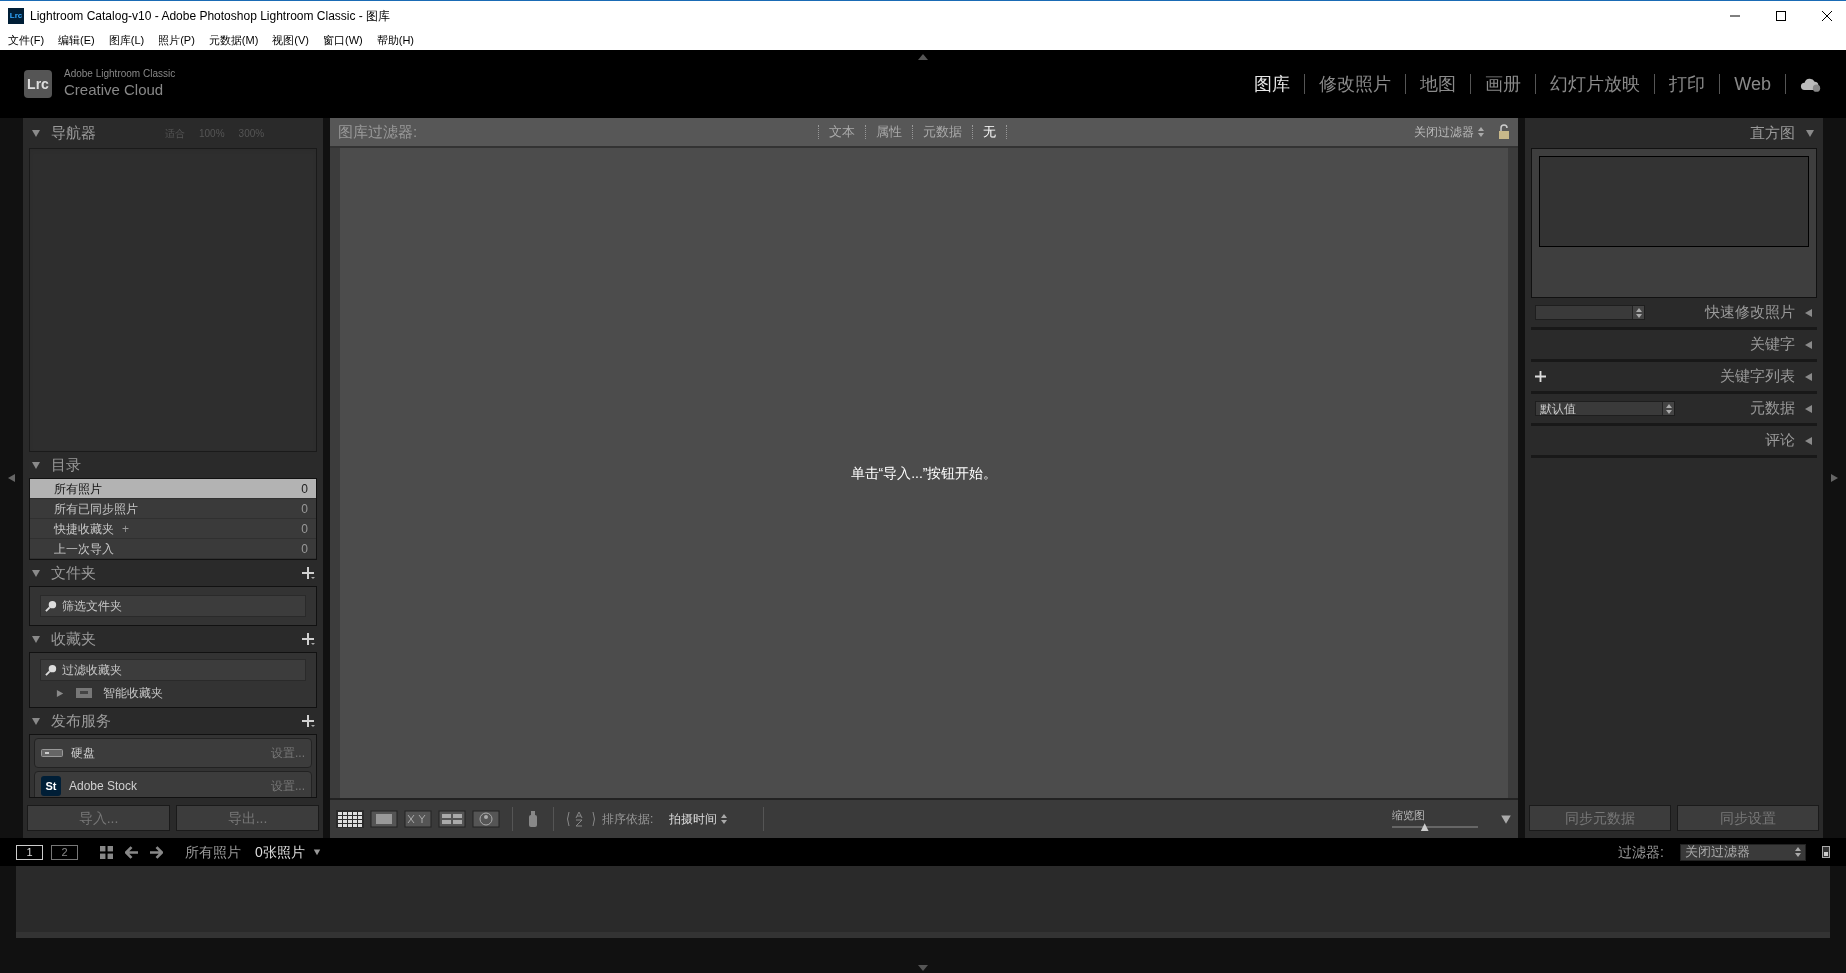 The height and width of the screenshot is (973, 1846). What do you see at coordinates (842, 132) in the screenshot?
I see `filter-tab: 文本` at bounding box center [842, 132].